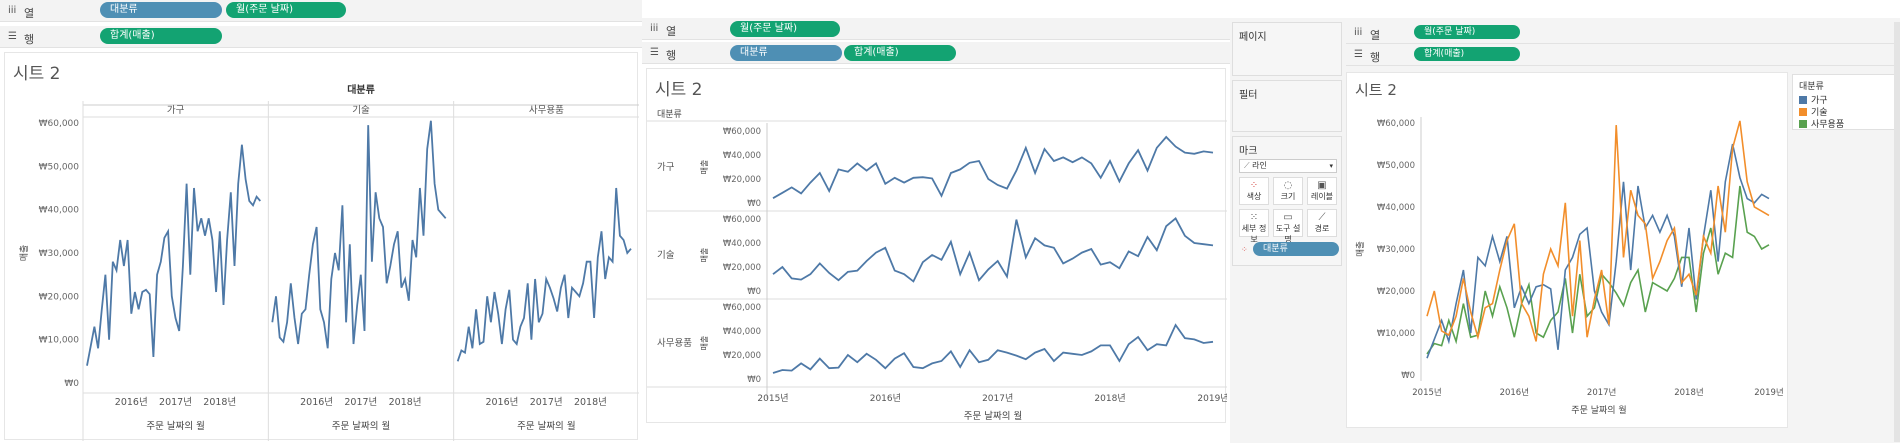 This screenshot has width=1900, height=443. I want to click on legend-item-label: 사무용품, so click(1828, 125).